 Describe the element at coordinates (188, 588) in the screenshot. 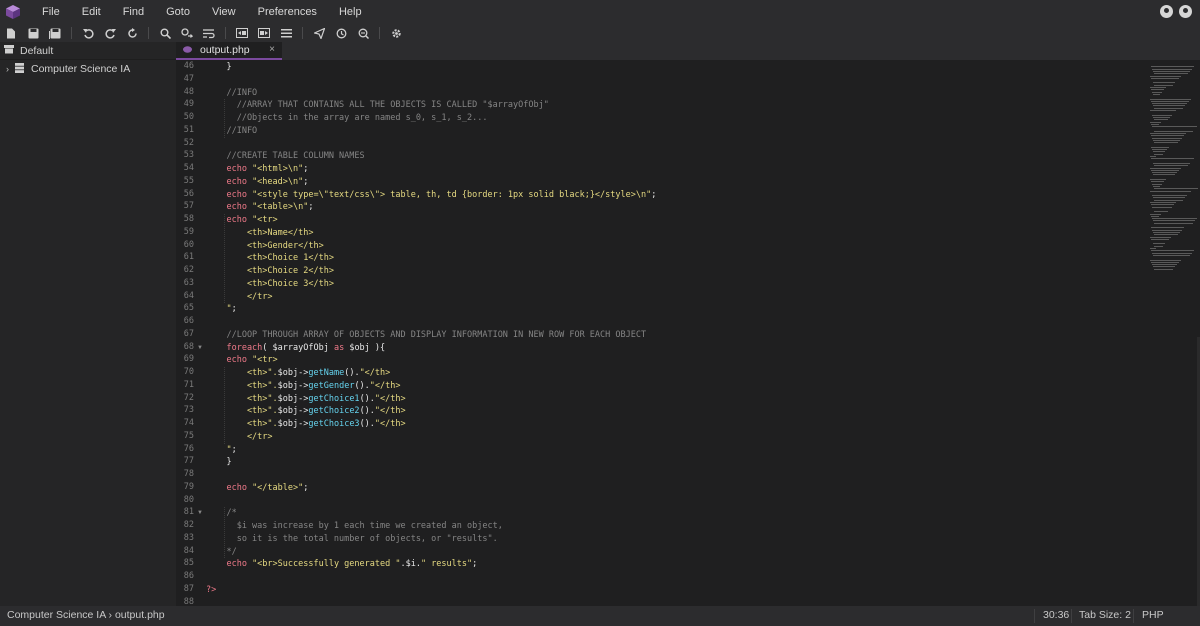

I see `line-number: 87` at that location.